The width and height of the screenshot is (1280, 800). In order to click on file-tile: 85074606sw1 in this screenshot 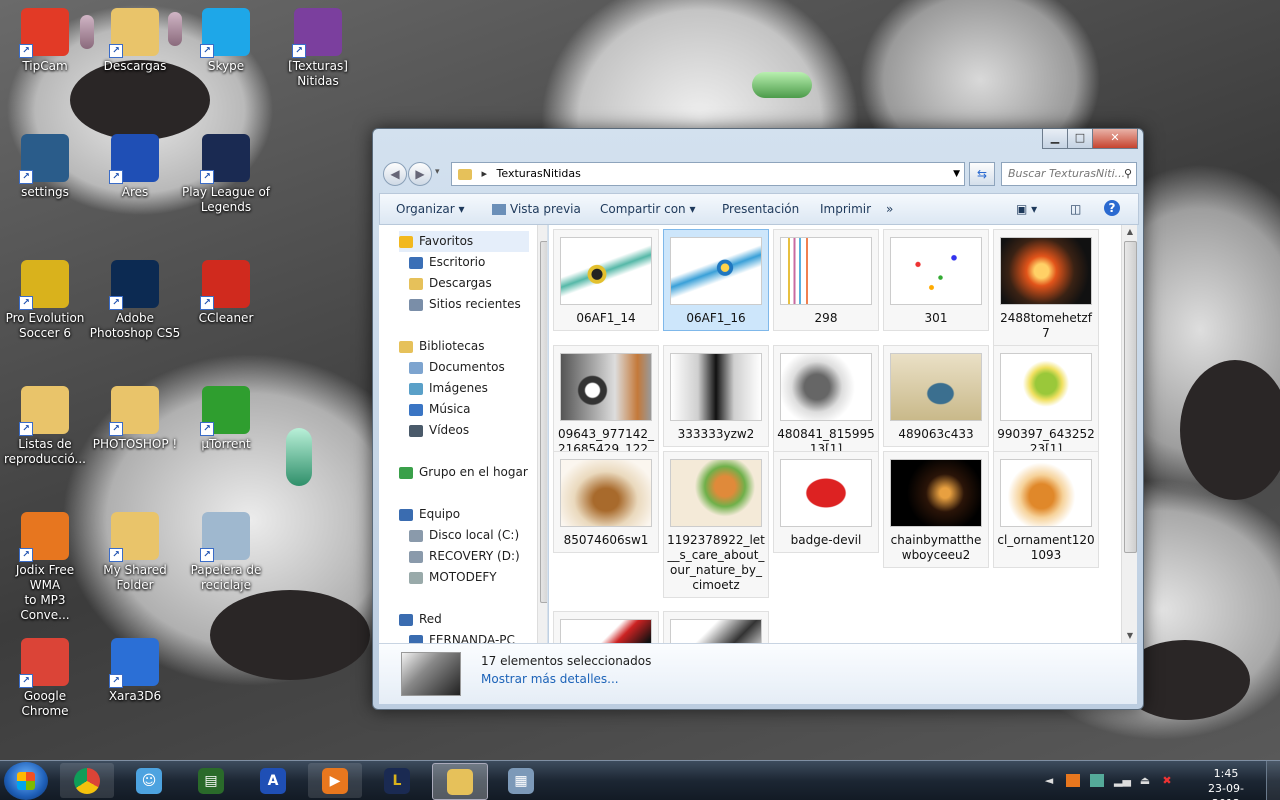, I will do `click(606, 502)`.